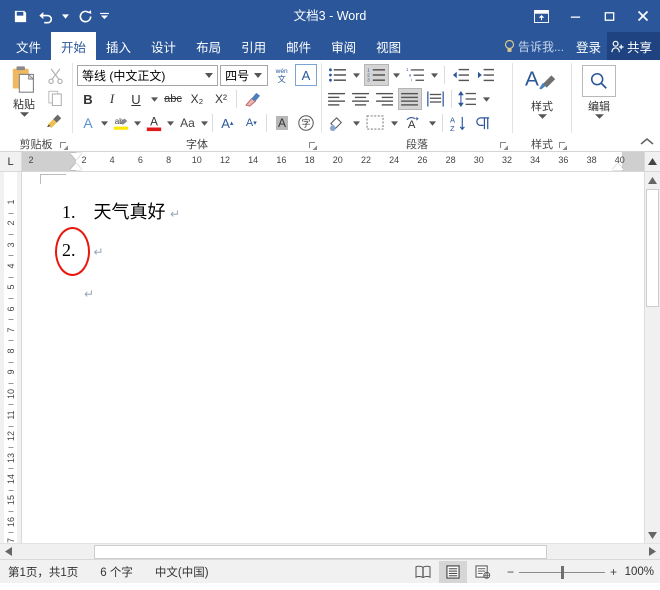 The width and height of the screenshot is (660, 590). What do you see at coordinates (647, 141) in the screenshot?
I see `collapse-ribbon-button` at bounding box center [647, 141].